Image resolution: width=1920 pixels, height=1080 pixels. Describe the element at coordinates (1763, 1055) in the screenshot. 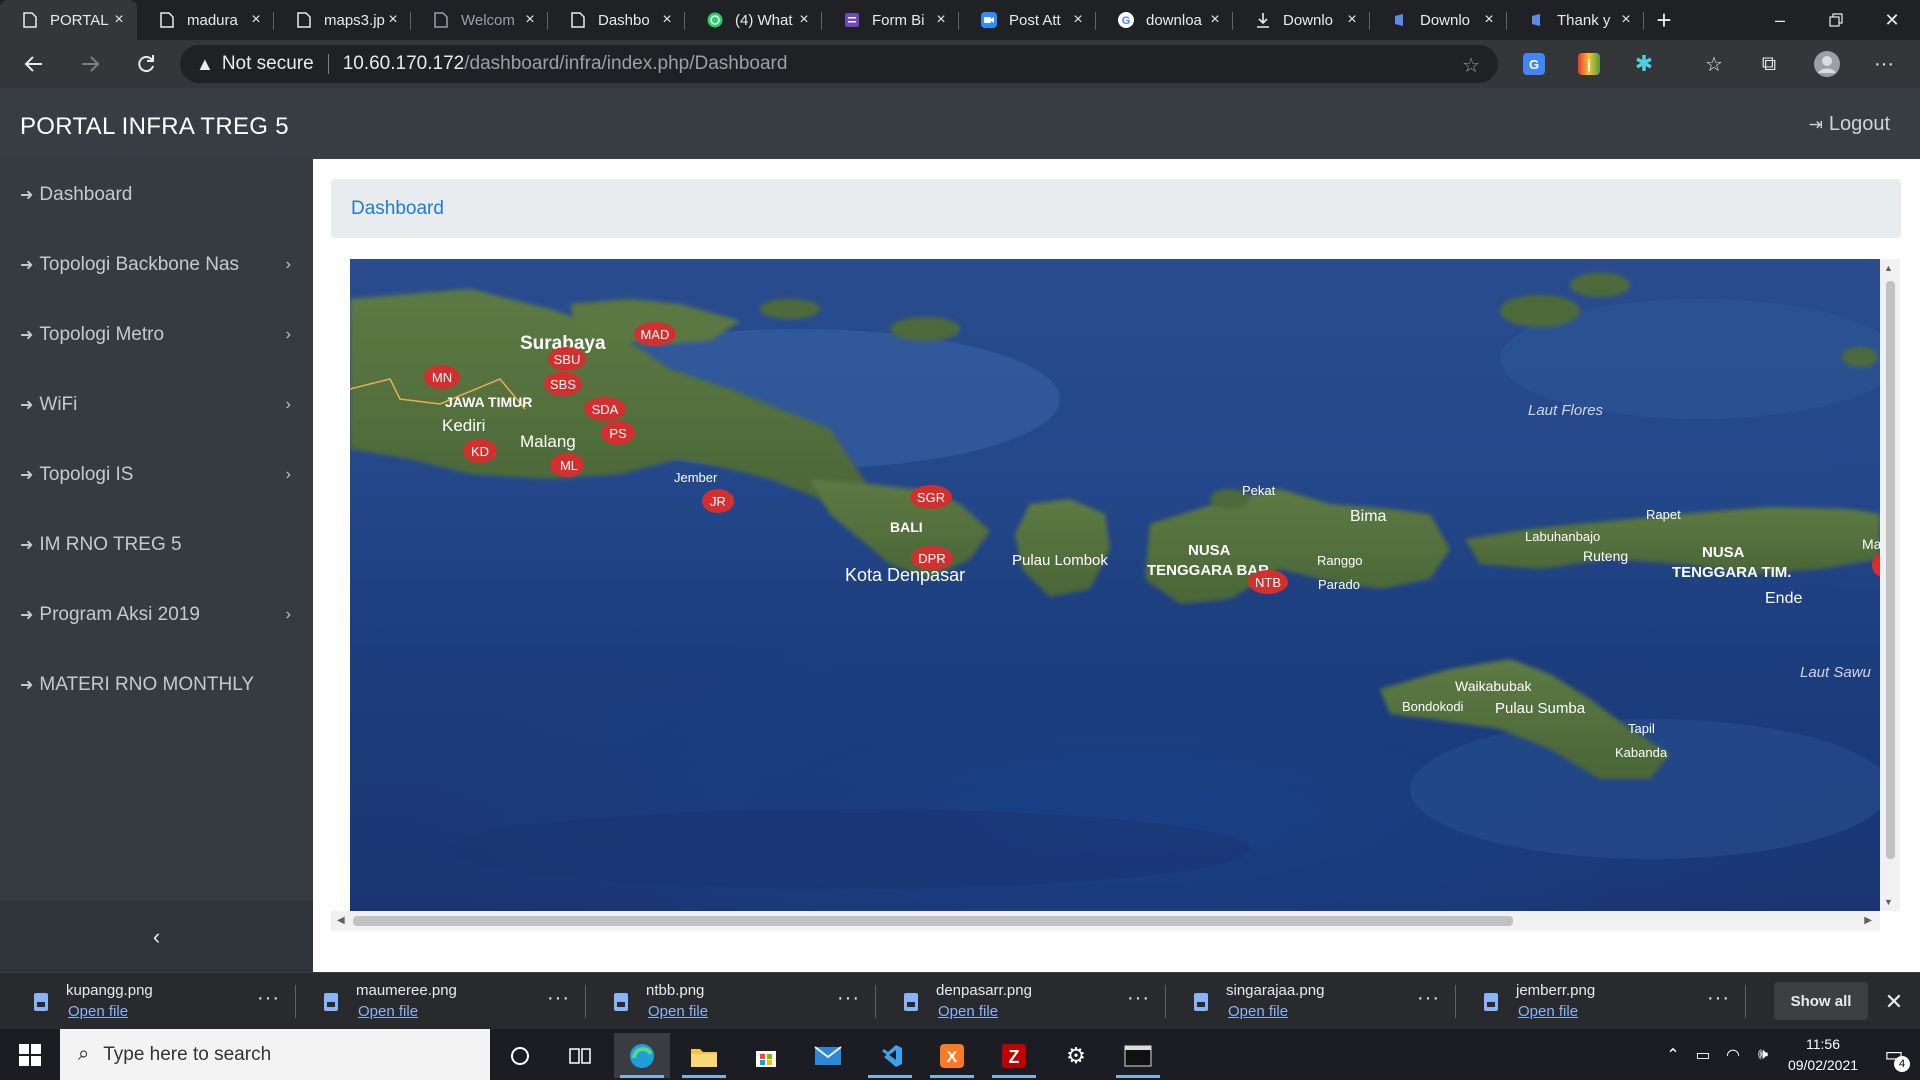

I see `volume-icon: 🕪` at that location.